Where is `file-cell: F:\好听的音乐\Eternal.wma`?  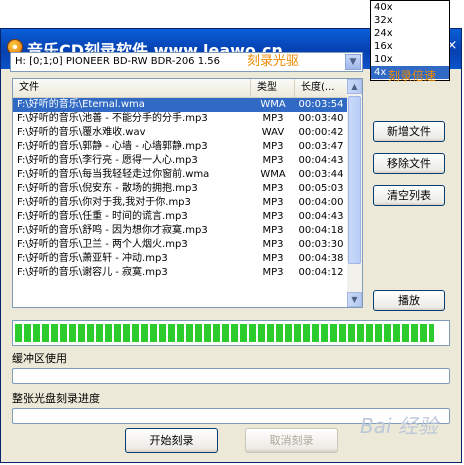
file-cell: F:\好听的音乐\Eternal.wma is located at coordinates (81, 104).